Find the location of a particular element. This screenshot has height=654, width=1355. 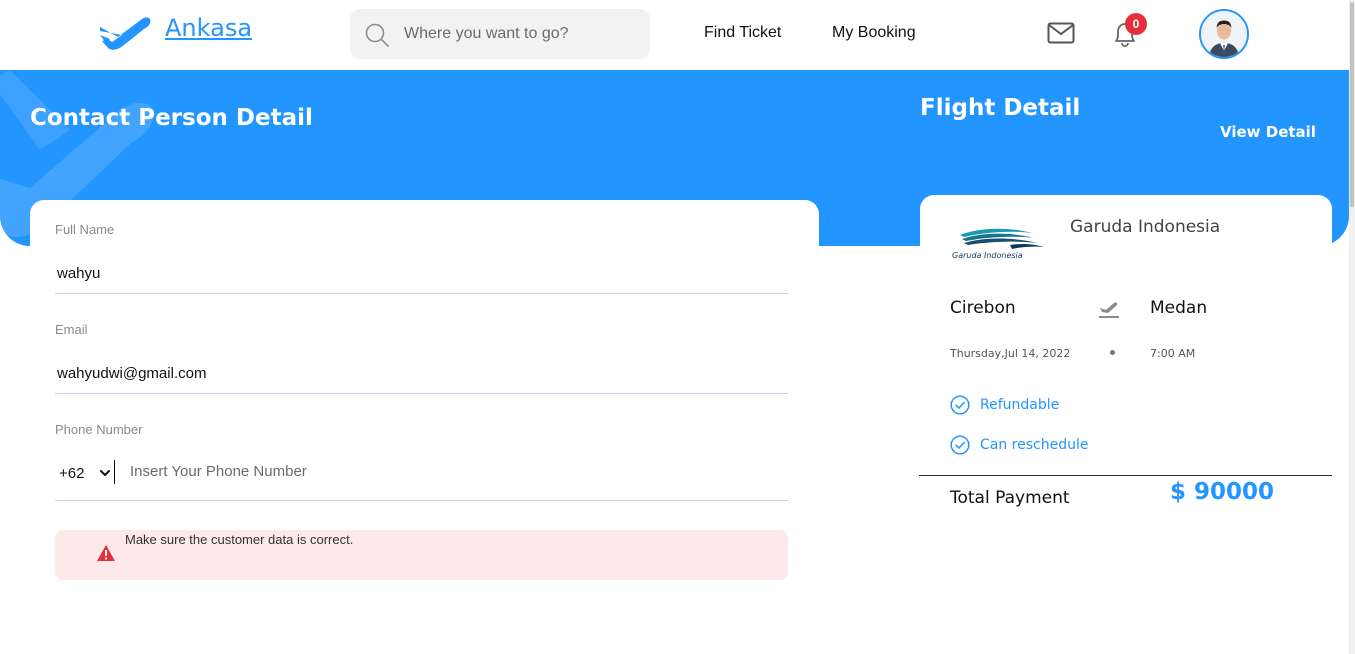

airline-logo-text: Garuda Indonesia is located at coordinates (987, 255).